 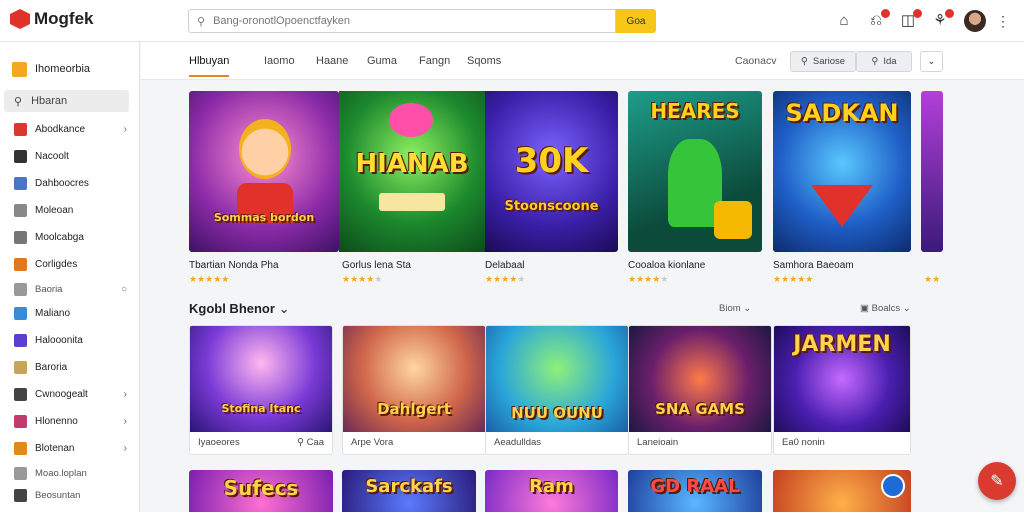 I want to click on dropdown-button: ⌄, so click(x=931, y=61).